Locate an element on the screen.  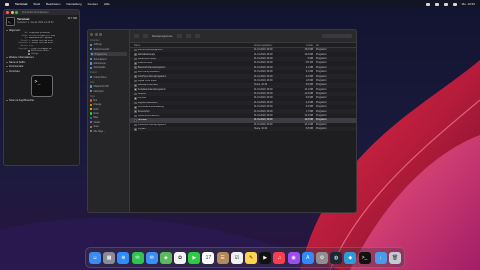
sidebar-item: iCloud Drive is located at coordinates (108, 77).